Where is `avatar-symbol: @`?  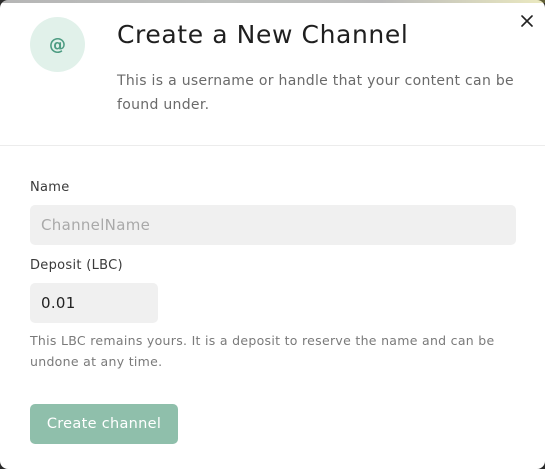 avatar-symbol: @ is located at coordinates (57, 44).